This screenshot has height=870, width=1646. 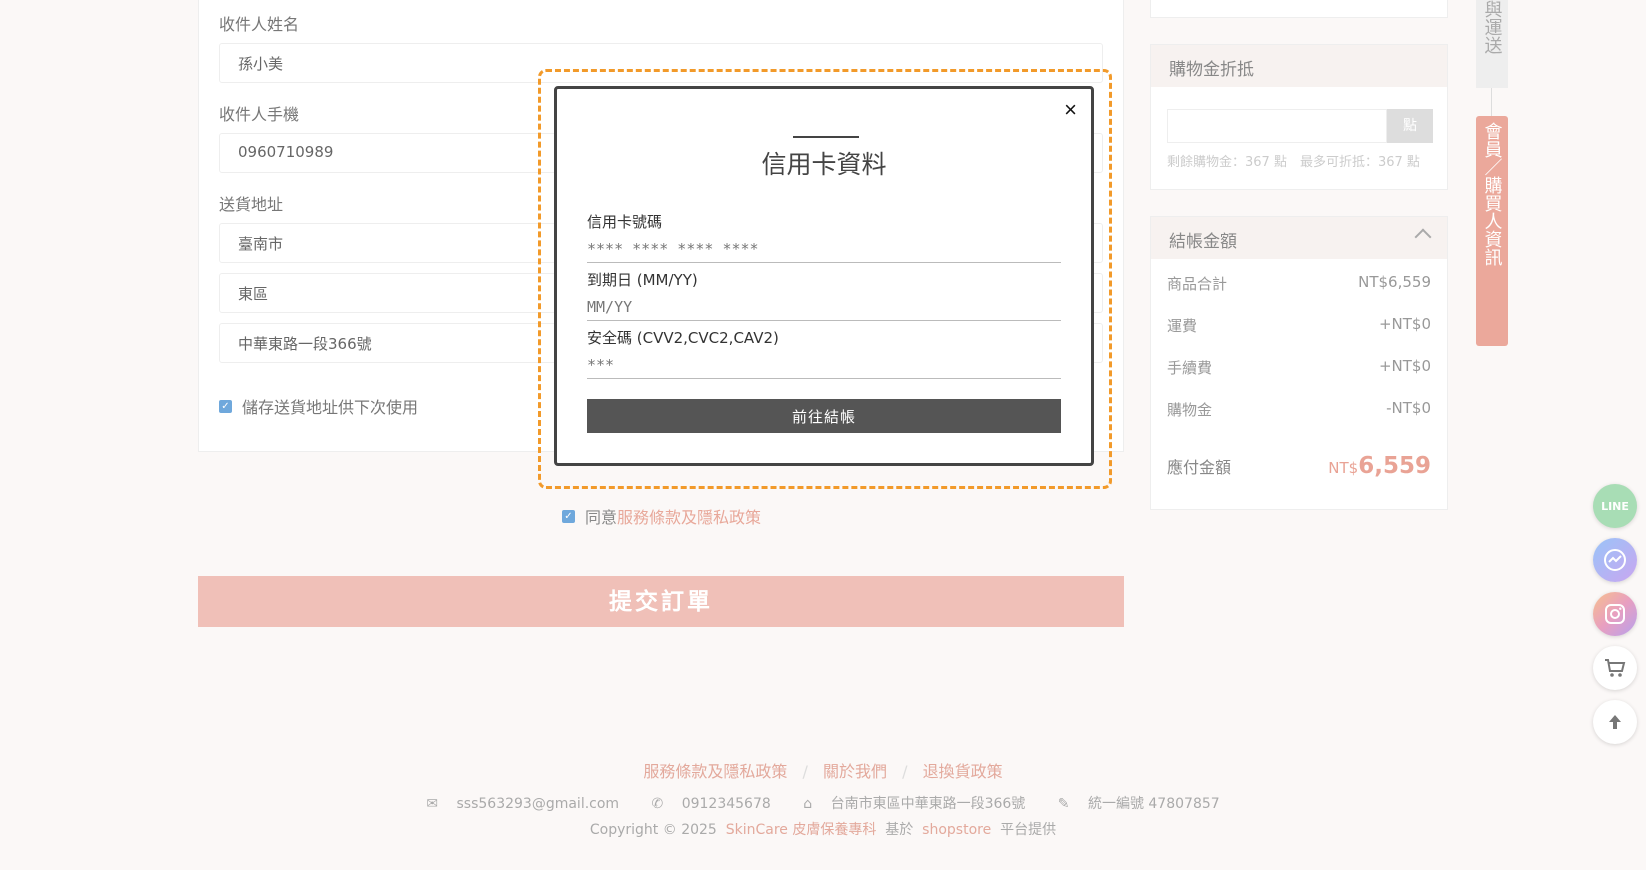 What do you see at coordinates (826, 137) in the screenshot?
I see `title-bar-decoration` at bounding box center [826, 137].